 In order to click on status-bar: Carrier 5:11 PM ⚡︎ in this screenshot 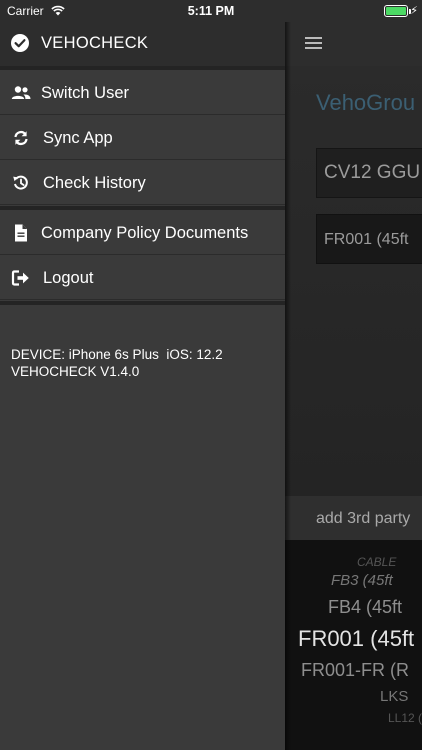, I will do `click(211, 11)`.